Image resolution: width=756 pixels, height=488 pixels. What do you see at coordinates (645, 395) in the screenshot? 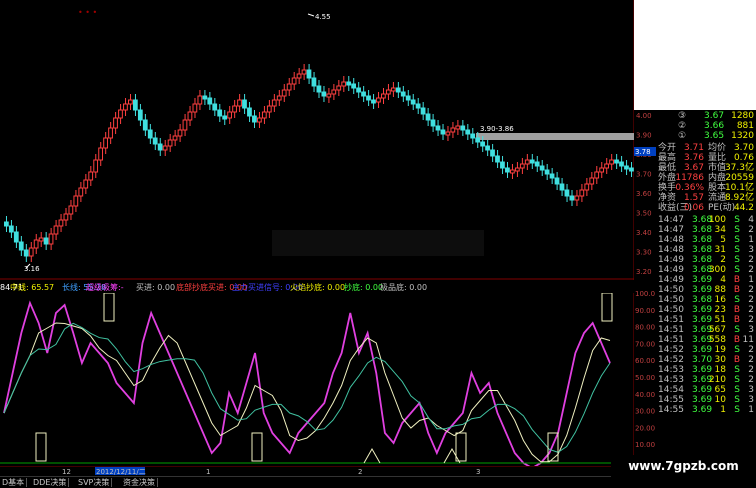
I see `indicator-tick: 40.00` at bounding box center [645, 395].